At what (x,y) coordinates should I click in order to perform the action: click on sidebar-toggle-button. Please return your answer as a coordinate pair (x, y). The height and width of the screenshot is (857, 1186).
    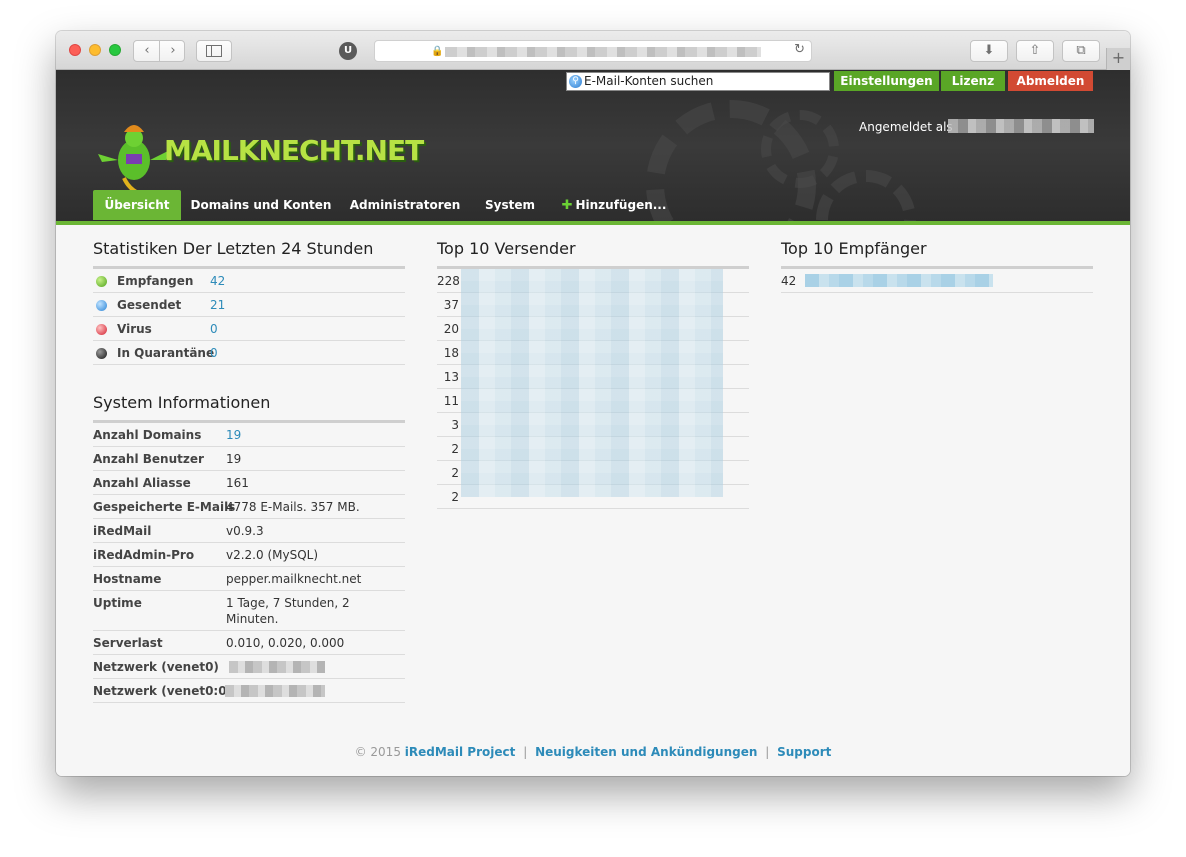
    Looking at the image, I should click on (214, 51).